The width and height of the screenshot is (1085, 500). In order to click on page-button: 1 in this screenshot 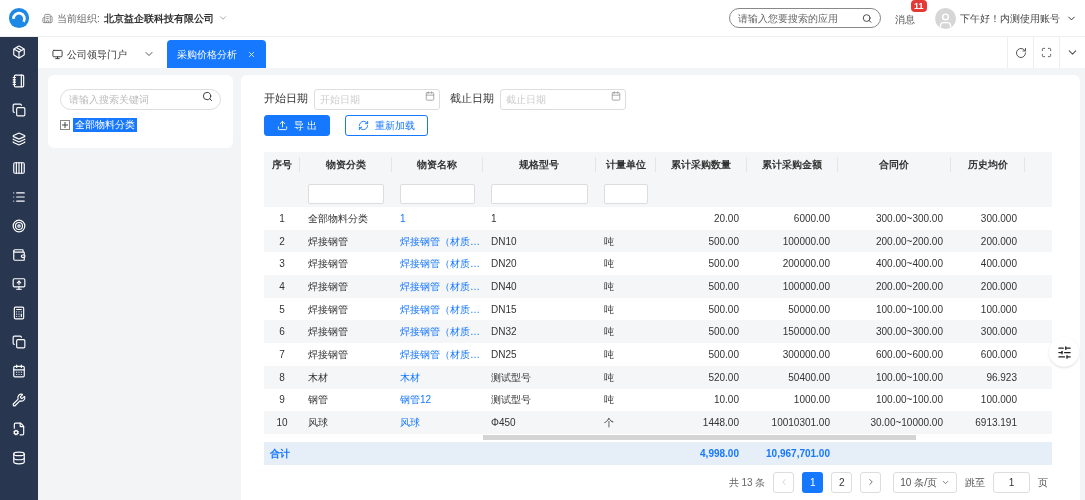, I will do `click(813, 482)`.